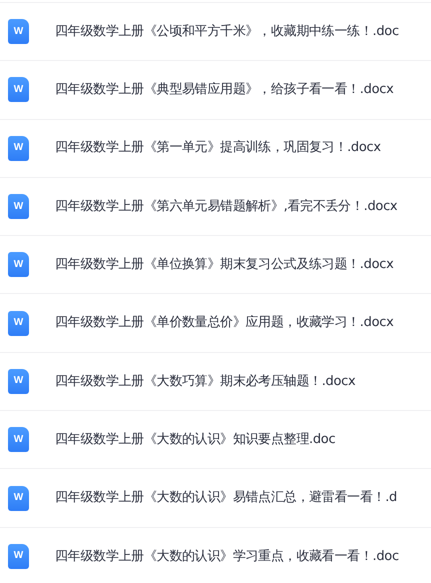 This screenshot has width=431, height=583. I want to click on file-name: 四年级数学上册《大数的认识》学习重点，收藏看一看！.doc, so click(227, 557).